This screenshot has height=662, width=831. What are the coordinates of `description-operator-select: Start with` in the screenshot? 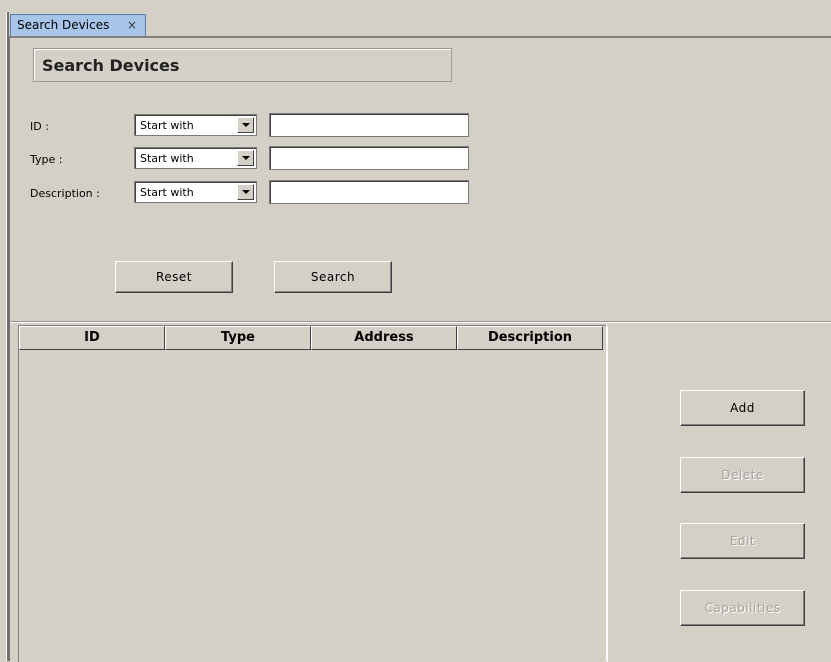 It's located at (195, 192).